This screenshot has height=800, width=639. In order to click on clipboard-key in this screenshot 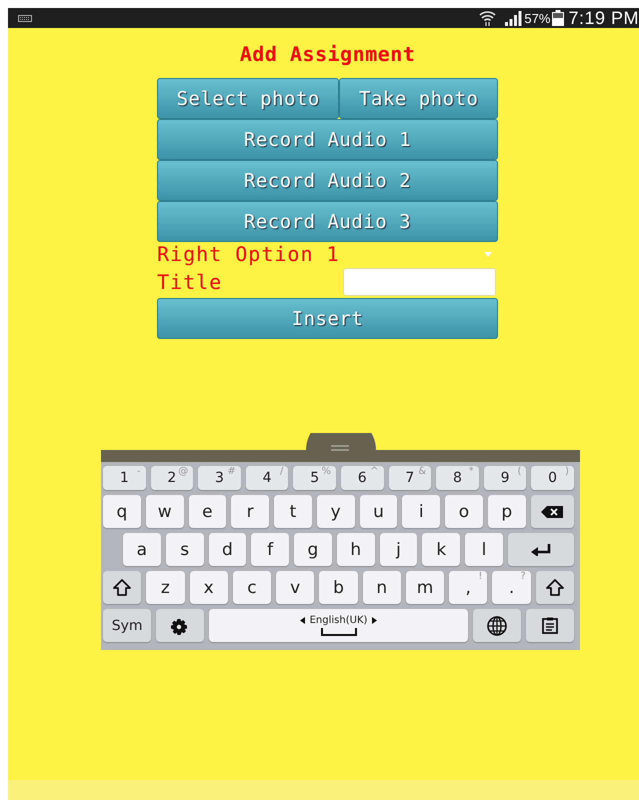, I will do `click(550, 625)`.